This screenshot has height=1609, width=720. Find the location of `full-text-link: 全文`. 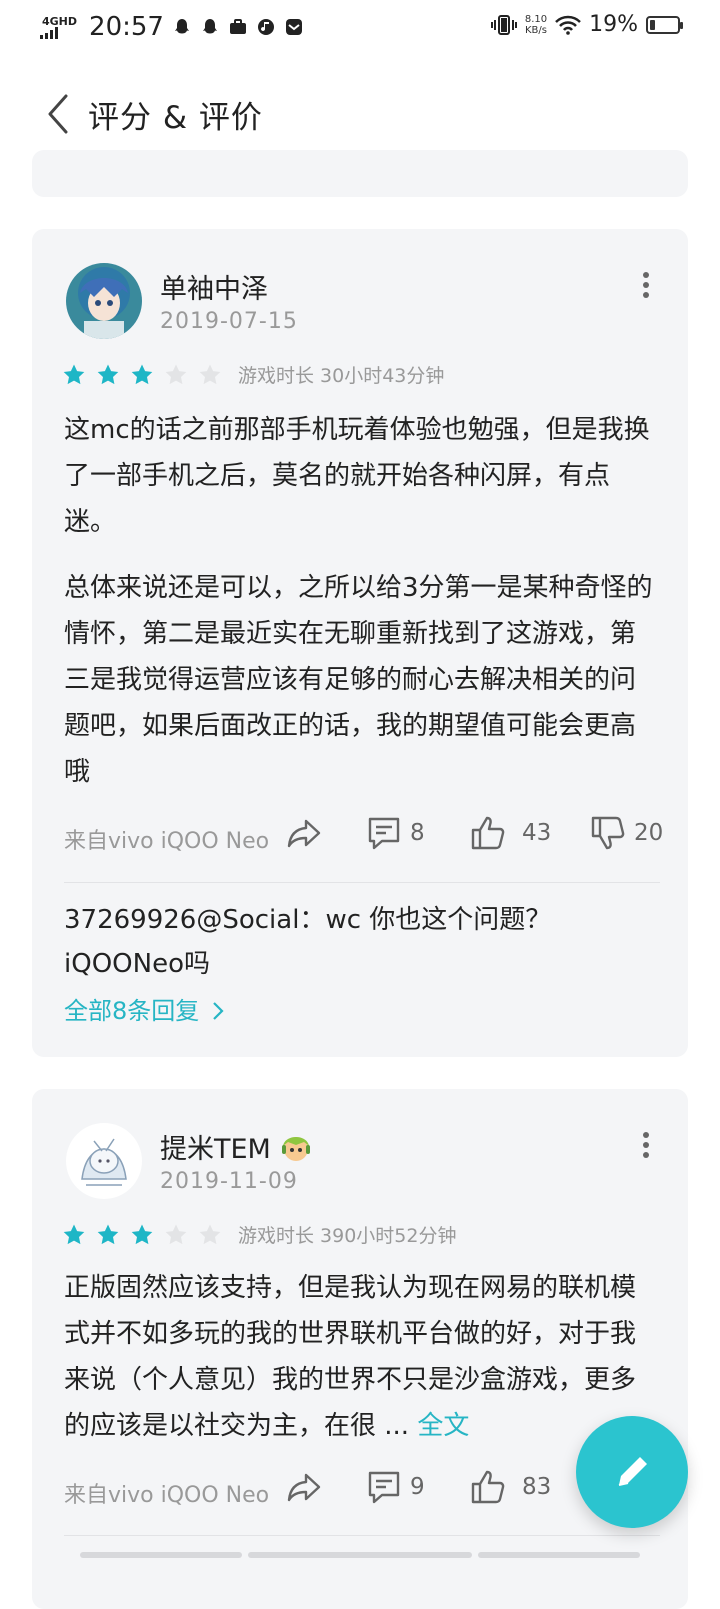

full-text-link: 全文 is located at coordinates (443, 1426).